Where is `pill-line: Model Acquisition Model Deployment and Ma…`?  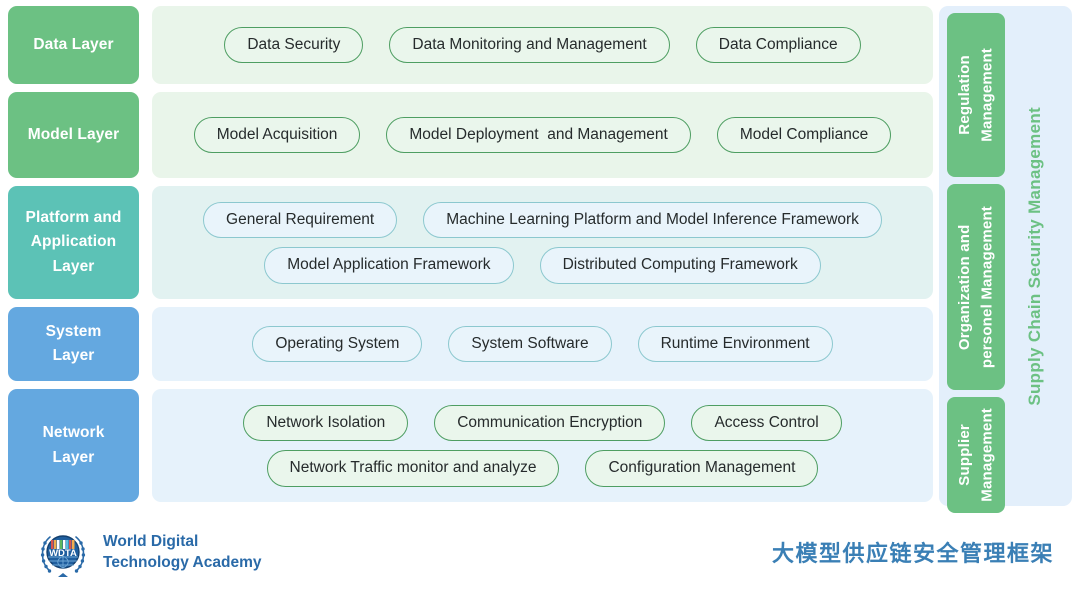 pill-line: Model Acquisition Model Deployment and Ma… is located at coordinates (542, 135).